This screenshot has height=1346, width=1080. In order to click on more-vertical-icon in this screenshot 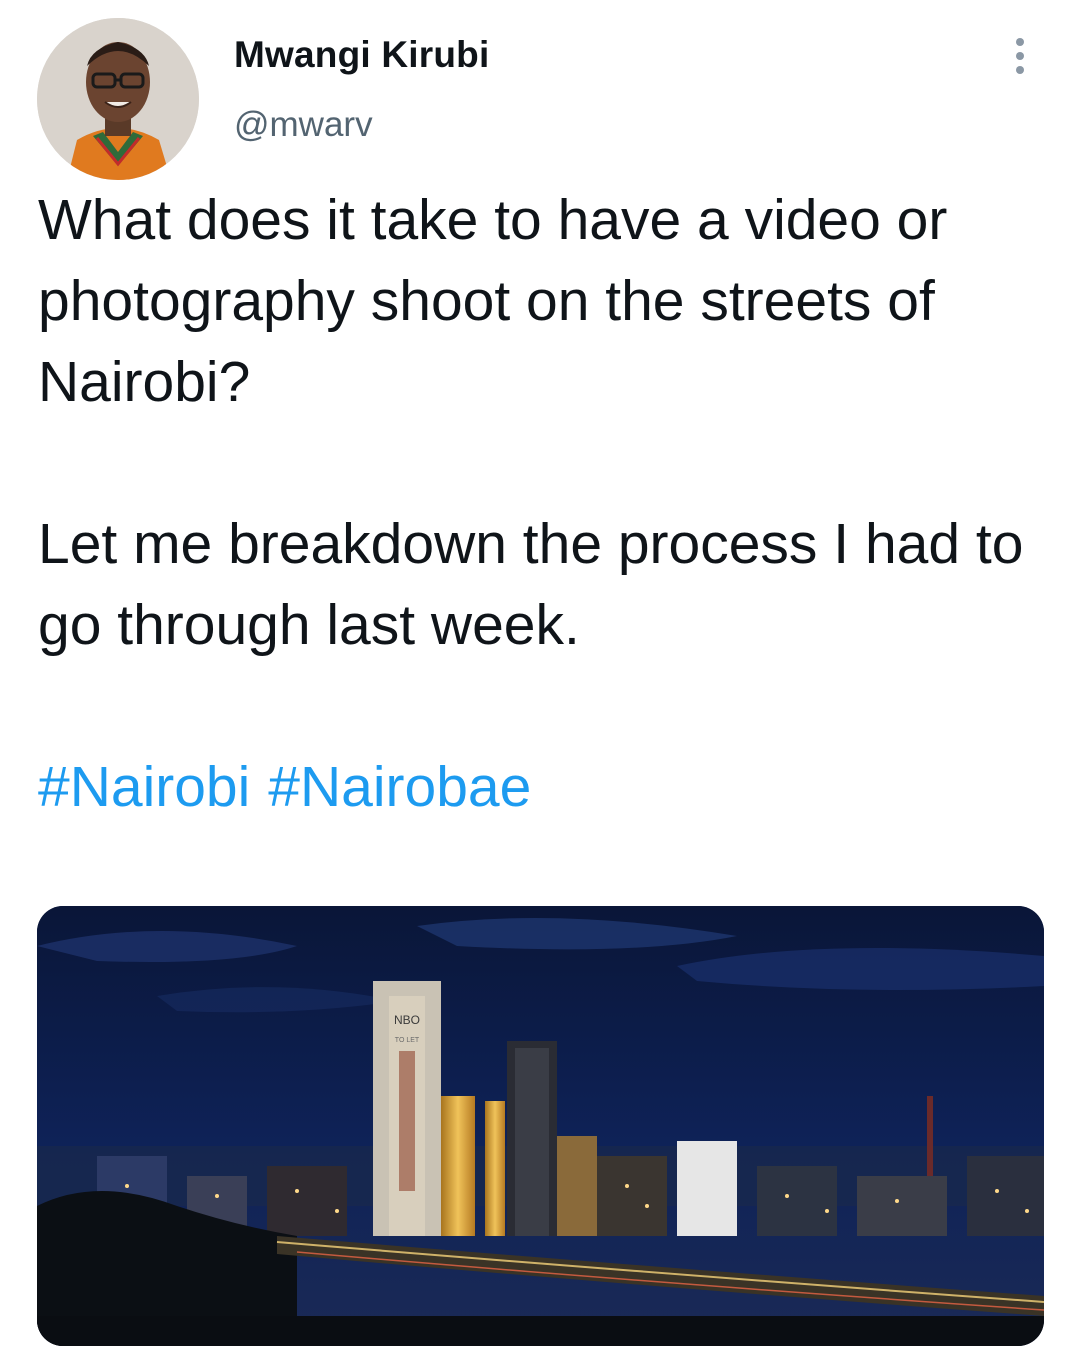, I will do `click(1020, 42)`.